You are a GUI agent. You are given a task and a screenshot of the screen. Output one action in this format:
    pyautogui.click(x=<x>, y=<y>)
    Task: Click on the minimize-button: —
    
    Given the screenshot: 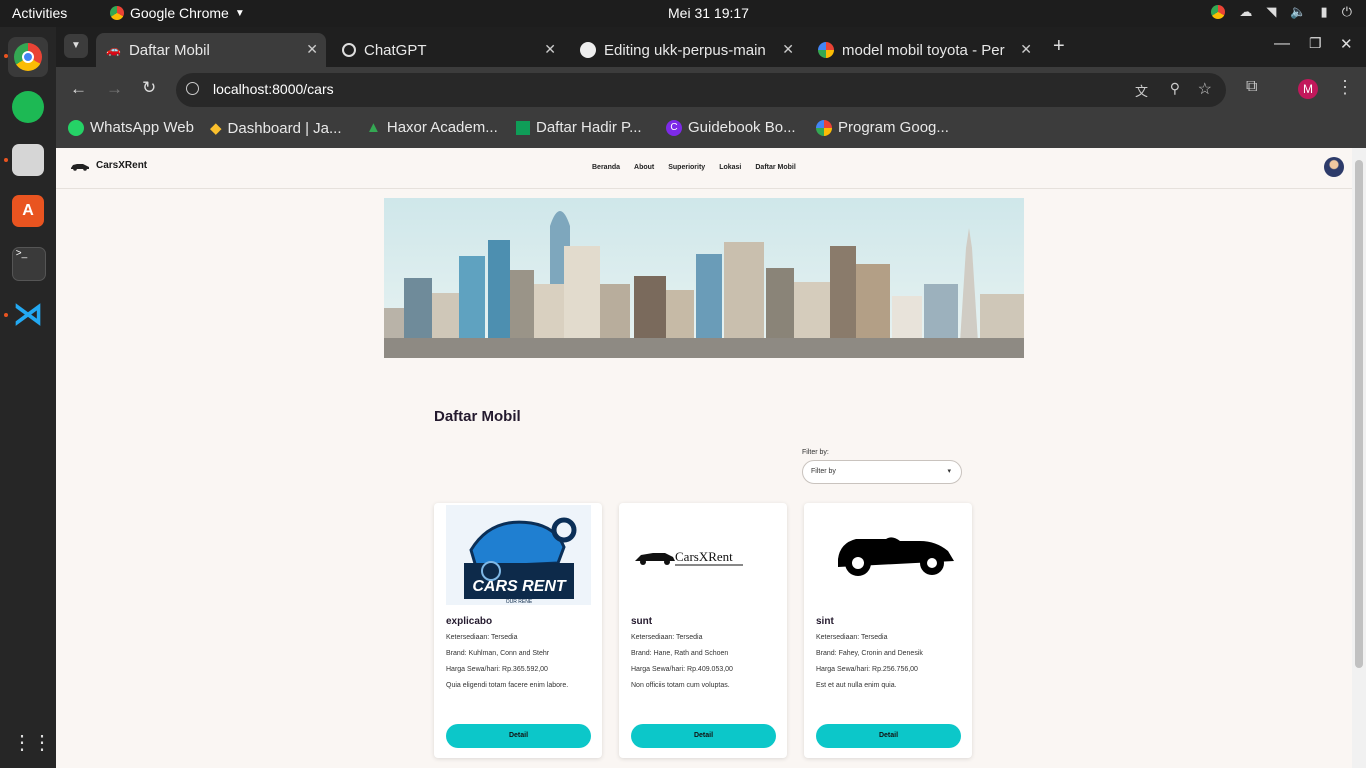 What is the action you would take?
    pyautogui.click(x=1282, y=44)
    